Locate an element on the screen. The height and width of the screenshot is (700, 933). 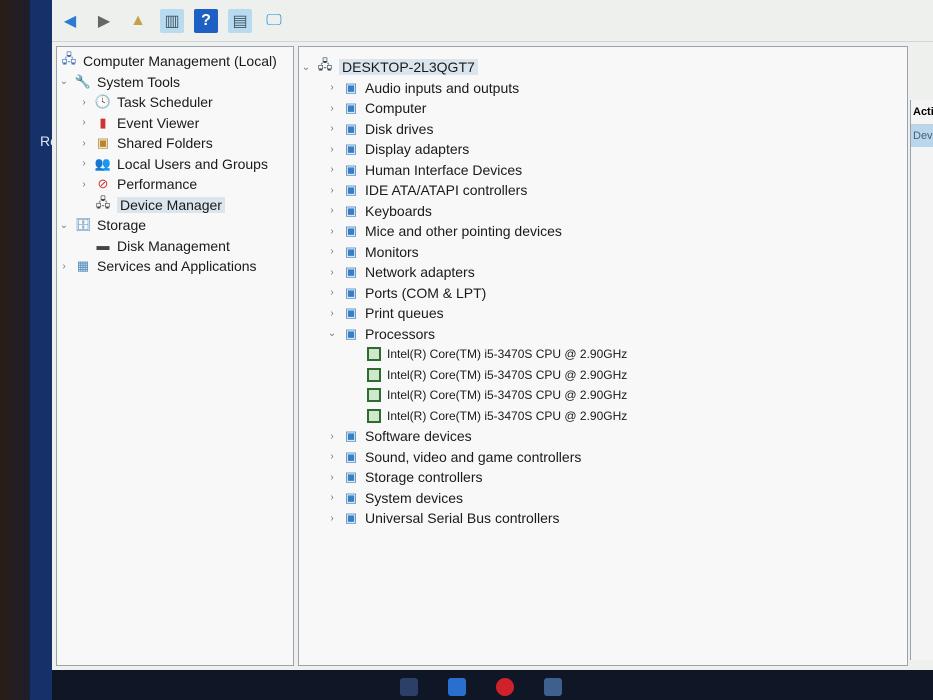
device-root: ⌄ 🖧 DESKTOP-2L3QGT7 is located at coordinates (603, 67).